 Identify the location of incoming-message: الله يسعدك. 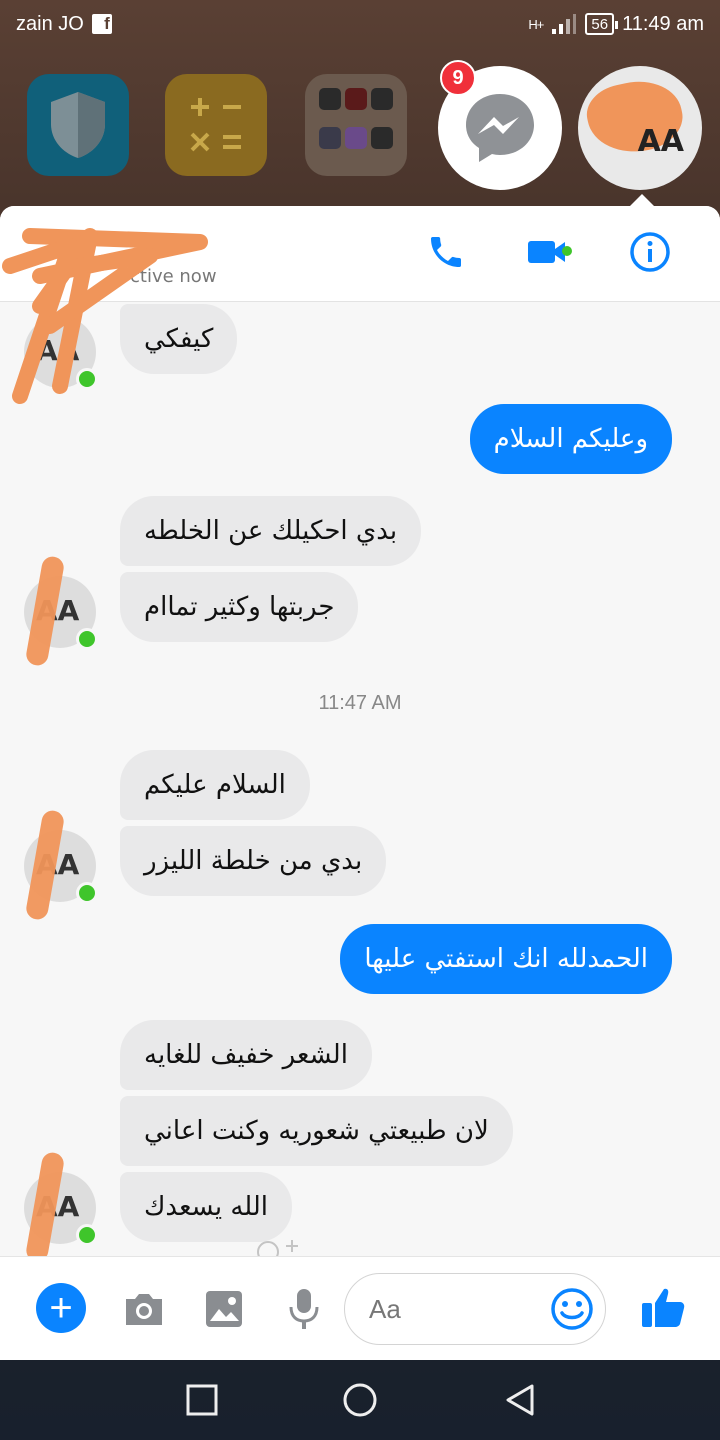
(206, 1207).